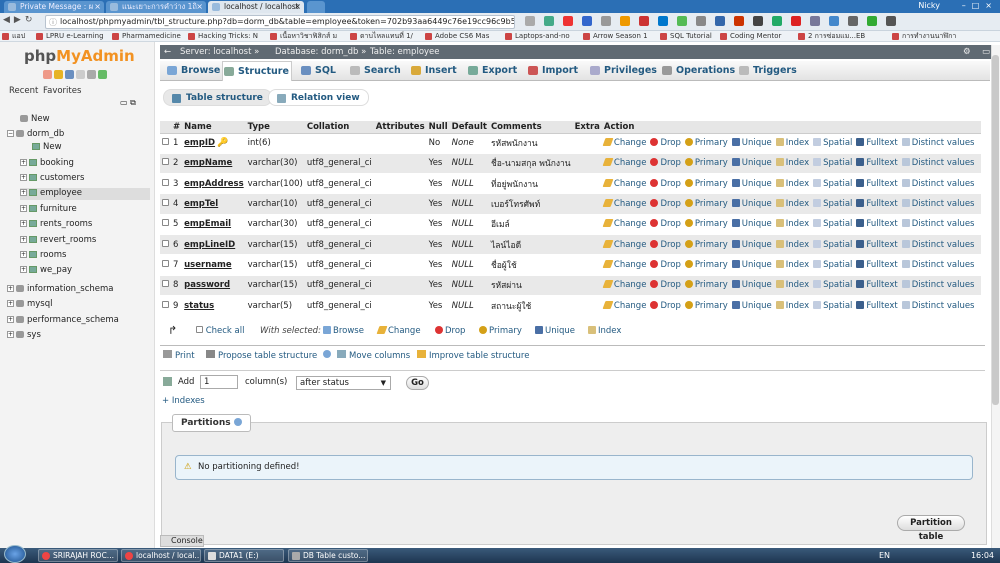 The image size is (1000, 563). What do you see at coordinates (24, 335) in the screenshot?
I see `tree-db: + sys` at bounding box center [24, 335].